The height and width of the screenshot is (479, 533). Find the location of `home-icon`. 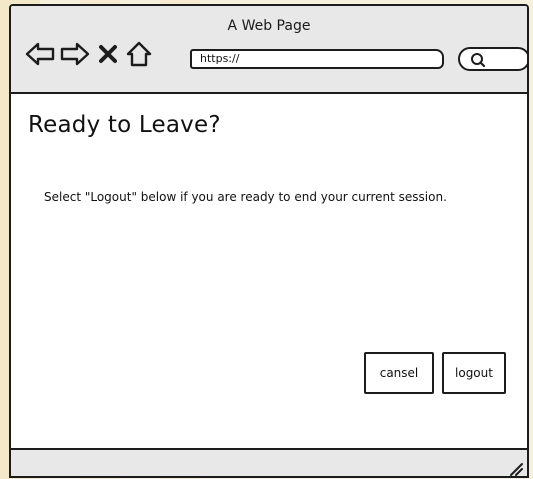

home-icon is located at coordinates (139, 54).